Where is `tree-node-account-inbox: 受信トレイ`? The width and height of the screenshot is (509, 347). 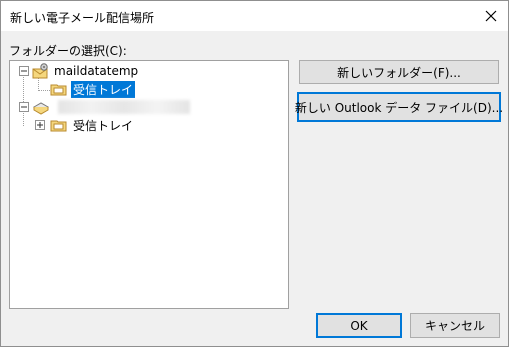 tree-node-account-inbox: 受信トレイ is located at coordinates (93, 89).